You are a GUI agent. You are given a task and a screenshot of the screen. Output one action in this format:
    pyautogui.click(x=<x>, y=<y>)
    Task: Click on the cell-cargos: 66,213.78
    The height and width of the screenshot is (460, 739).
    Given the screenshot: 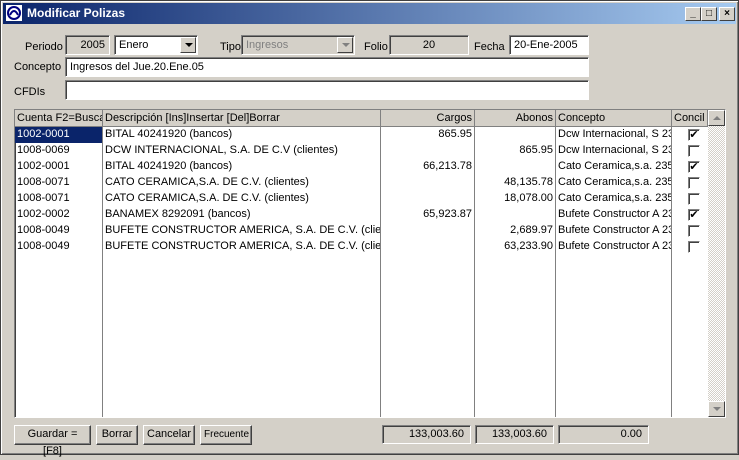 What is the action you would take?
    pyautogui.click(x=427, y=167)
    